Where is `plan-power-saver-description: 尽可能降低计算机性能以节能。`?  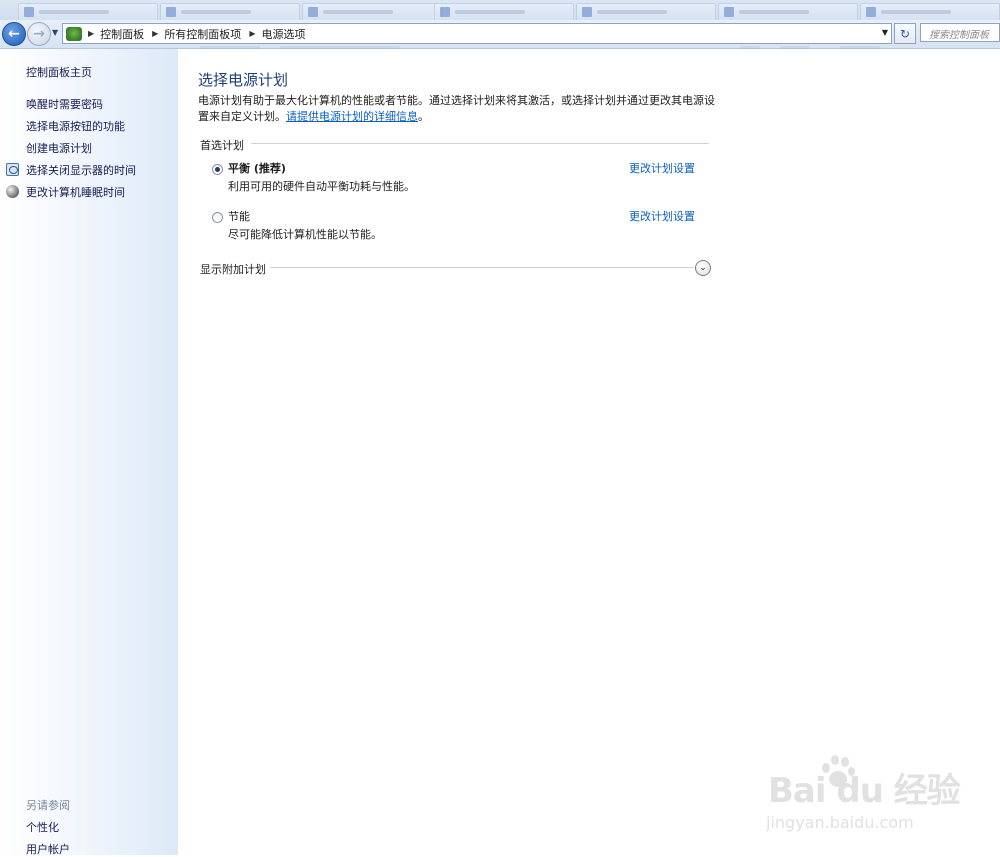 plan-power-saver-description: 尽可能降低计算机性能以节能。 is located at coordinates (305, 234).